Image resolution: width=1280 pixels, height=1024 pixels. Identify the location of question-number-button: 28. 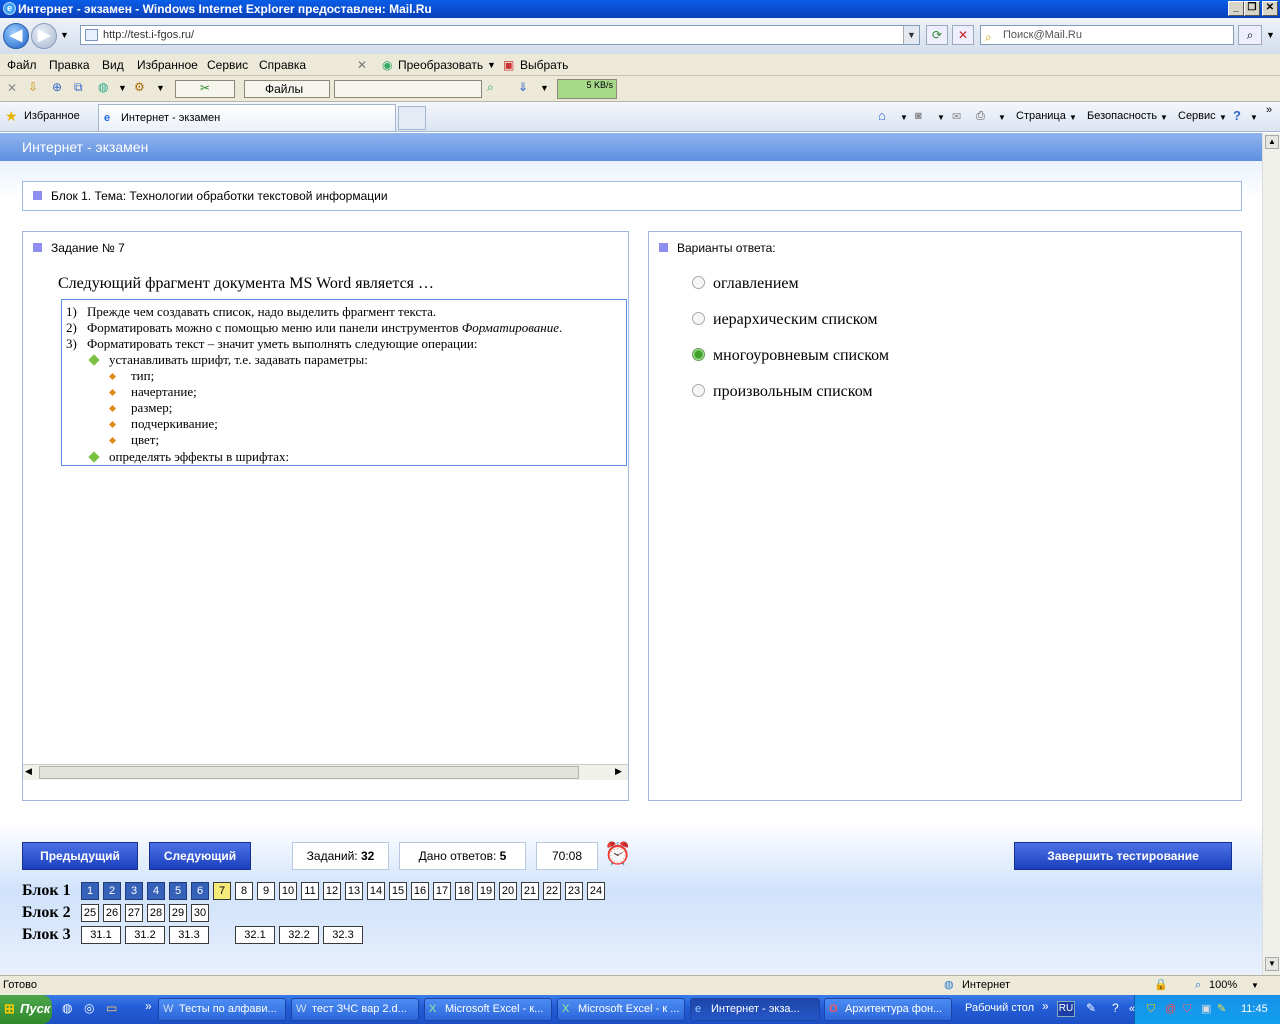
(156, 913).